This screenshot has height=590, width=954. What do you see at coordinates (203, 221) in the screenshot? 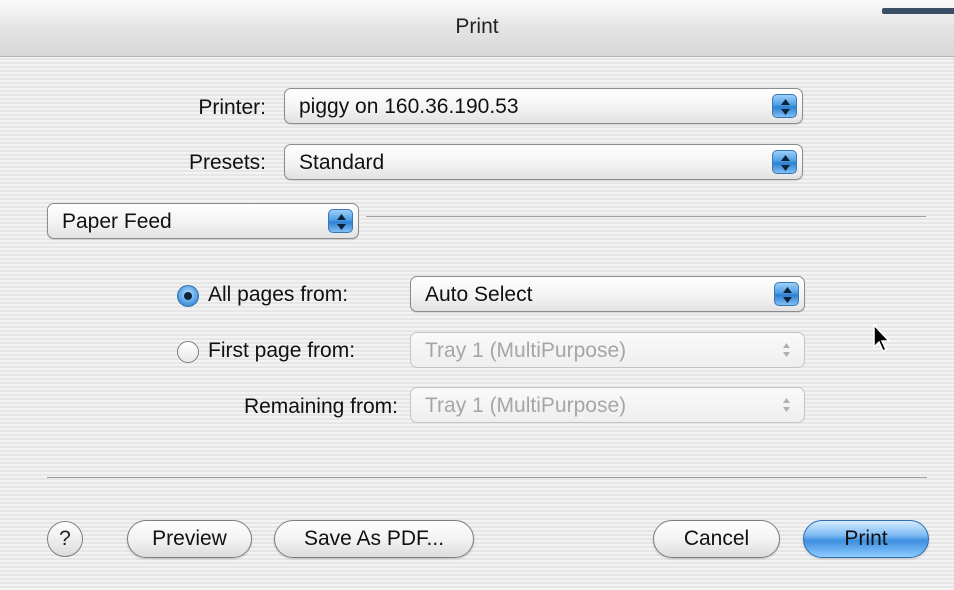
I see `panel-popup: Paper Feed` at bounding box center [203, 221].